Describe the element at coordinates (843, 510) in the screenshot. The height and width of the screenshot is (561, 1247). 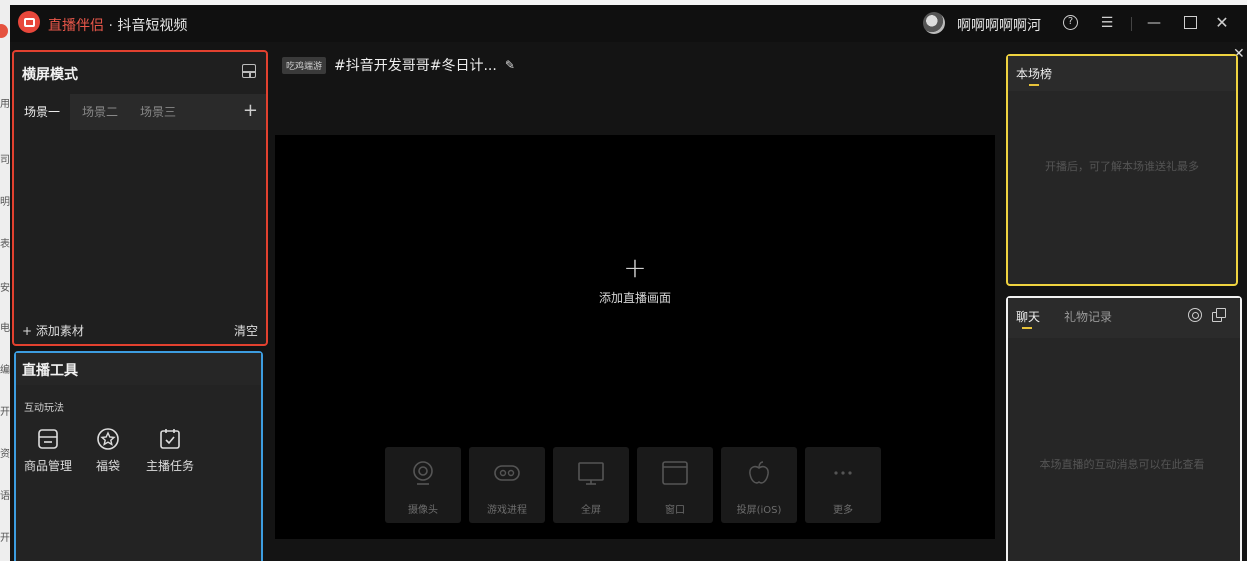
I see `source-label: 更多` at that location.